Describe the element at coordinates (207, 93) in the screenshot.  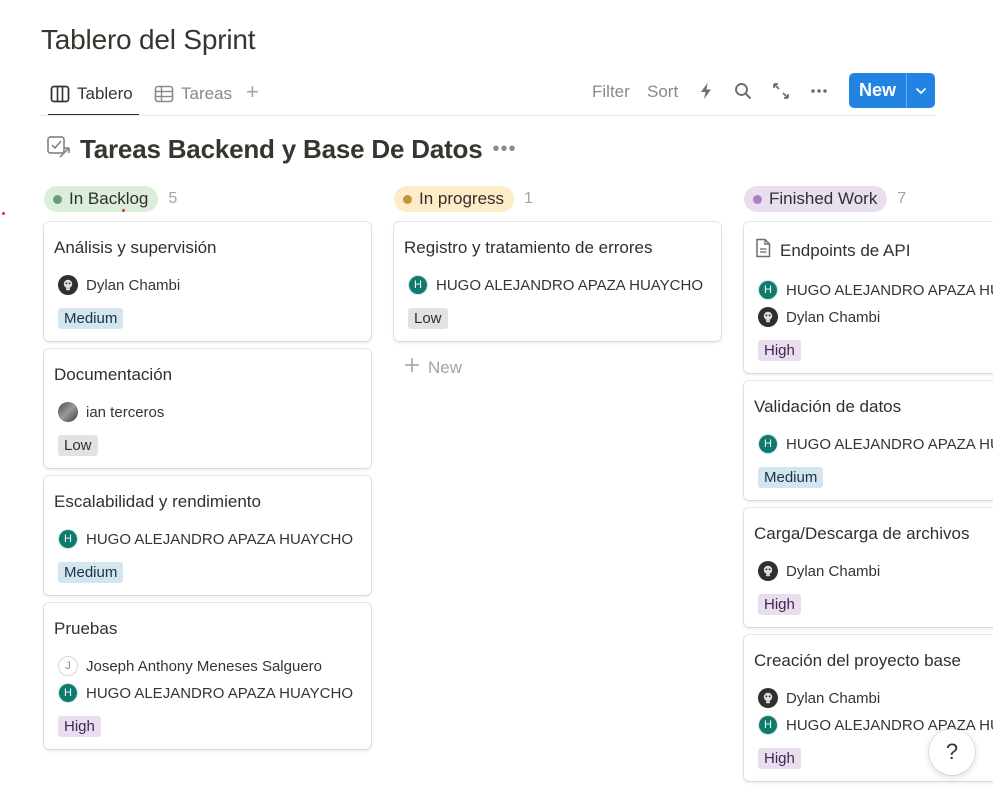
I see `tab-label: Tareas` at that location.